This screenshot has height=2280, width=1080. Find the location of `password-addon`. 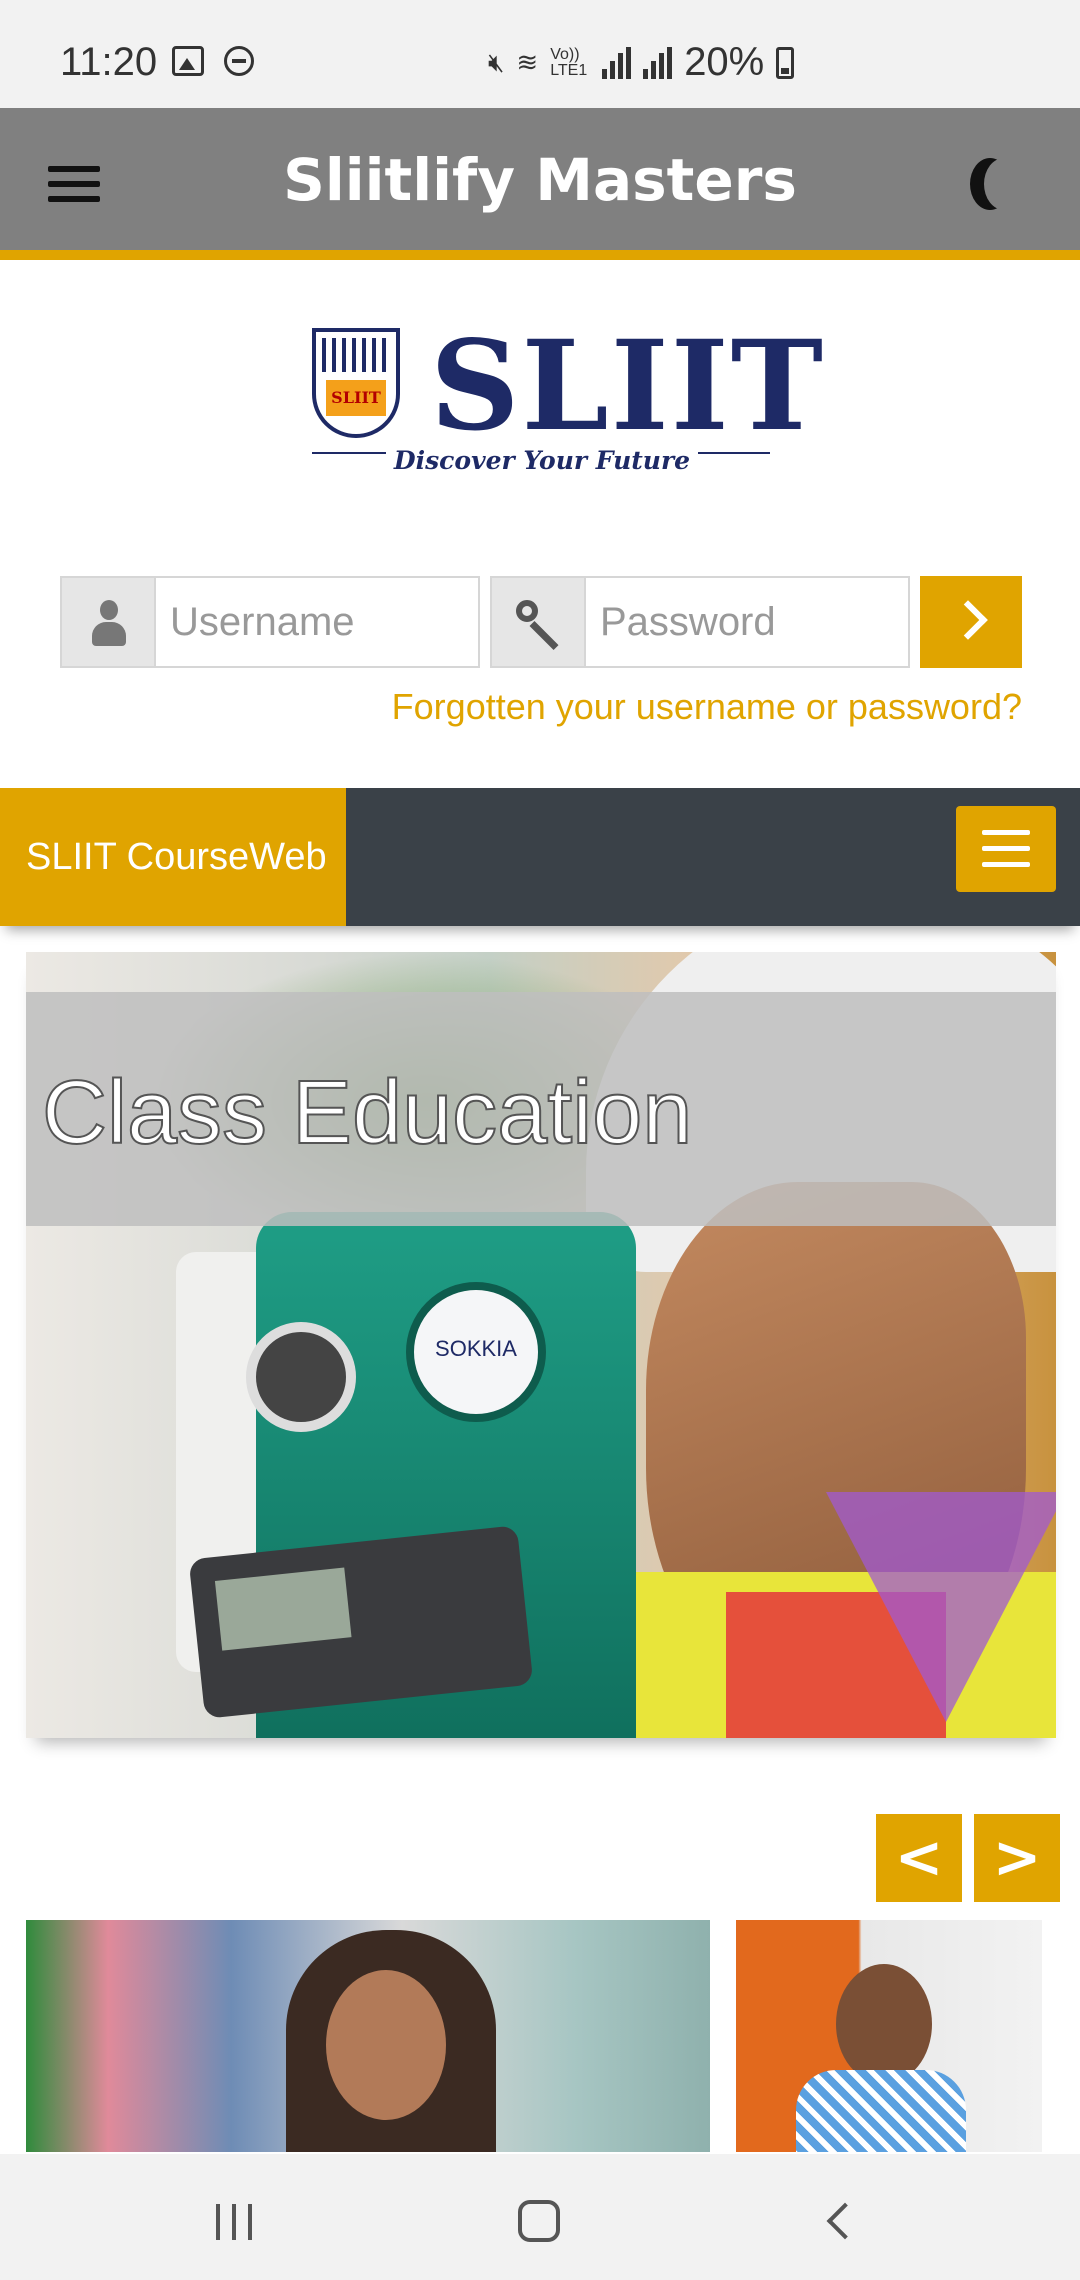

password-addon is located at coordinates (537, 622).